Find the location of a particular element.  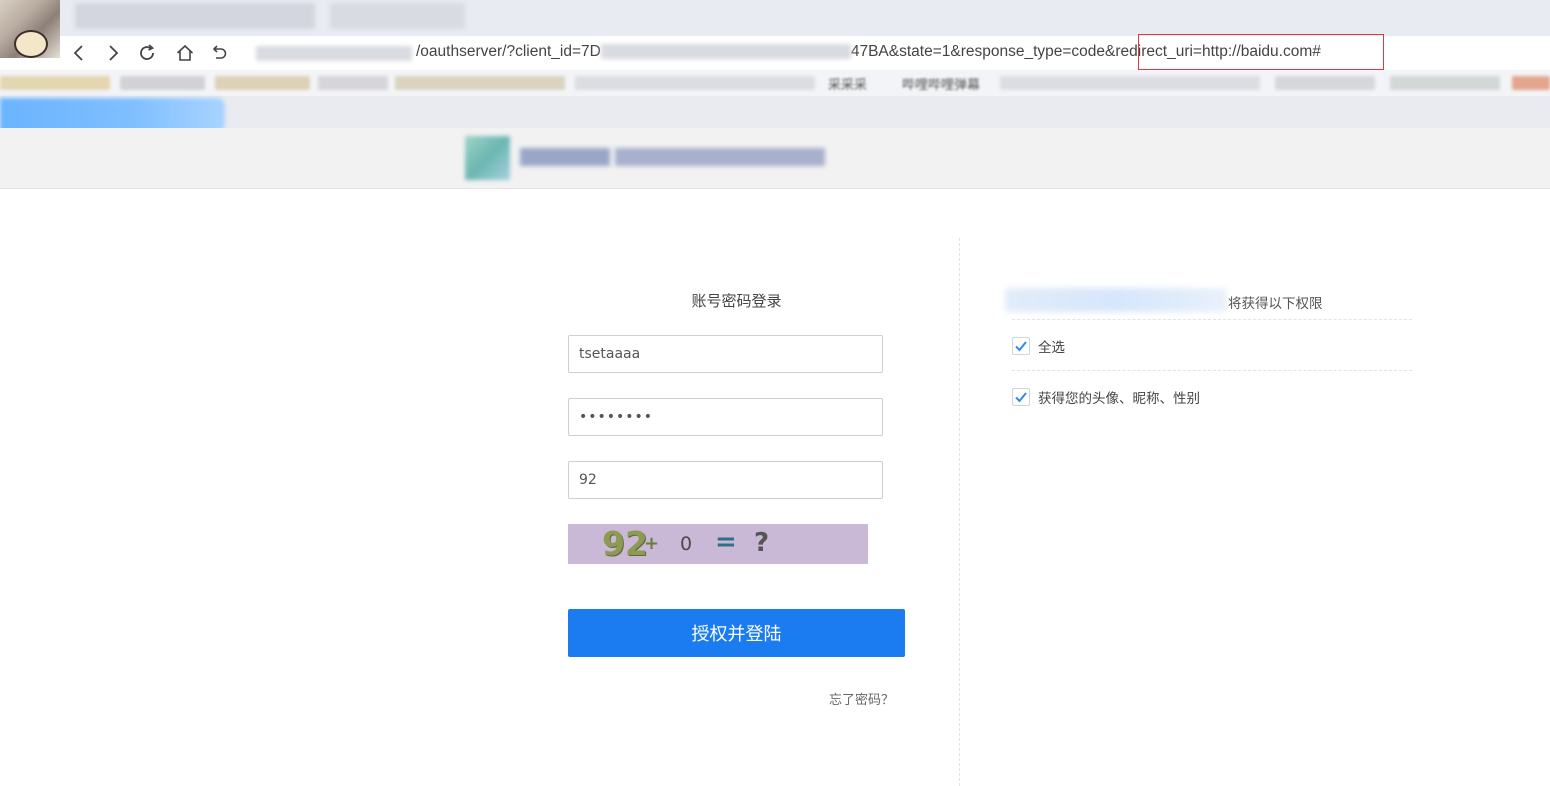

permission-select-all: 全选 is located at coordinates (1038, 346).